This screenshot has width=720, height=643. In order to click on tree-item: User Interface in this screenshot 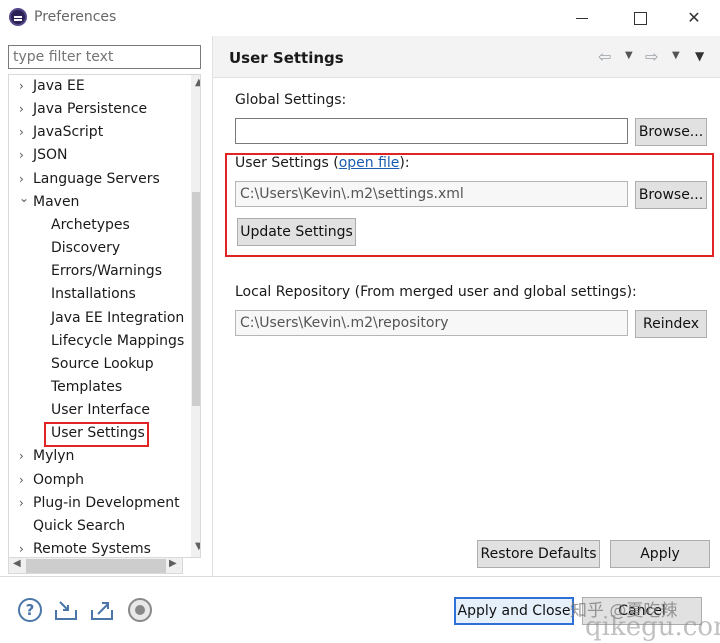, I will do `click(99, 410)`.